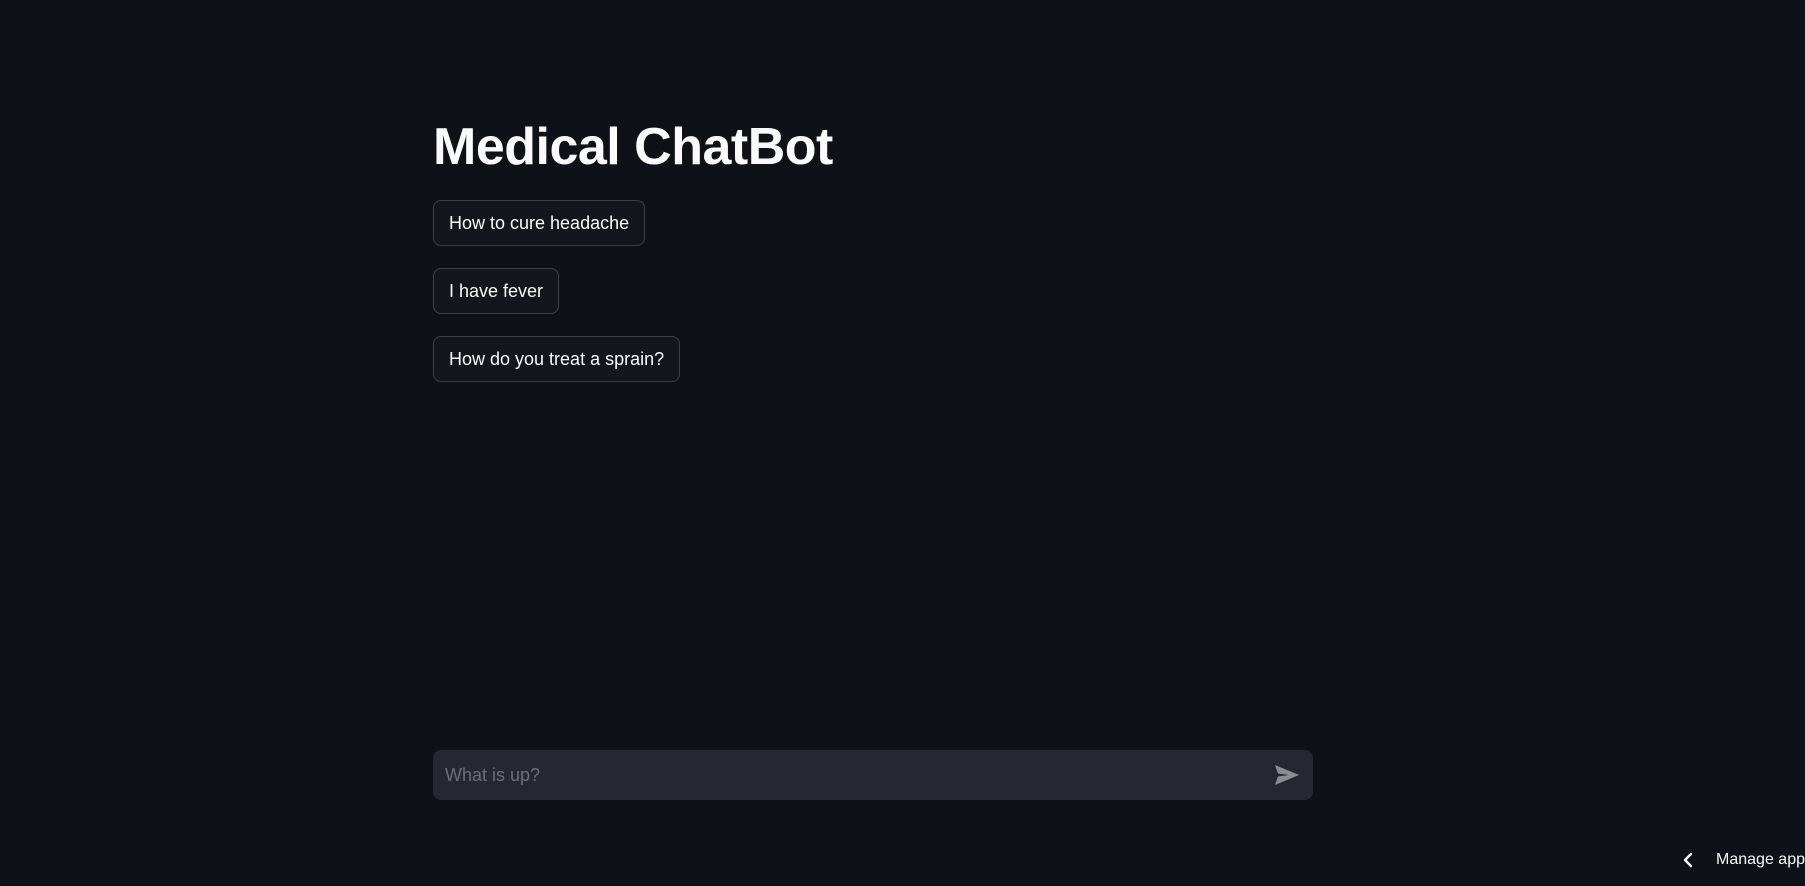  I want to click on suggestion-button-sprain: How do you treat a sprain?, so click(557, 359).